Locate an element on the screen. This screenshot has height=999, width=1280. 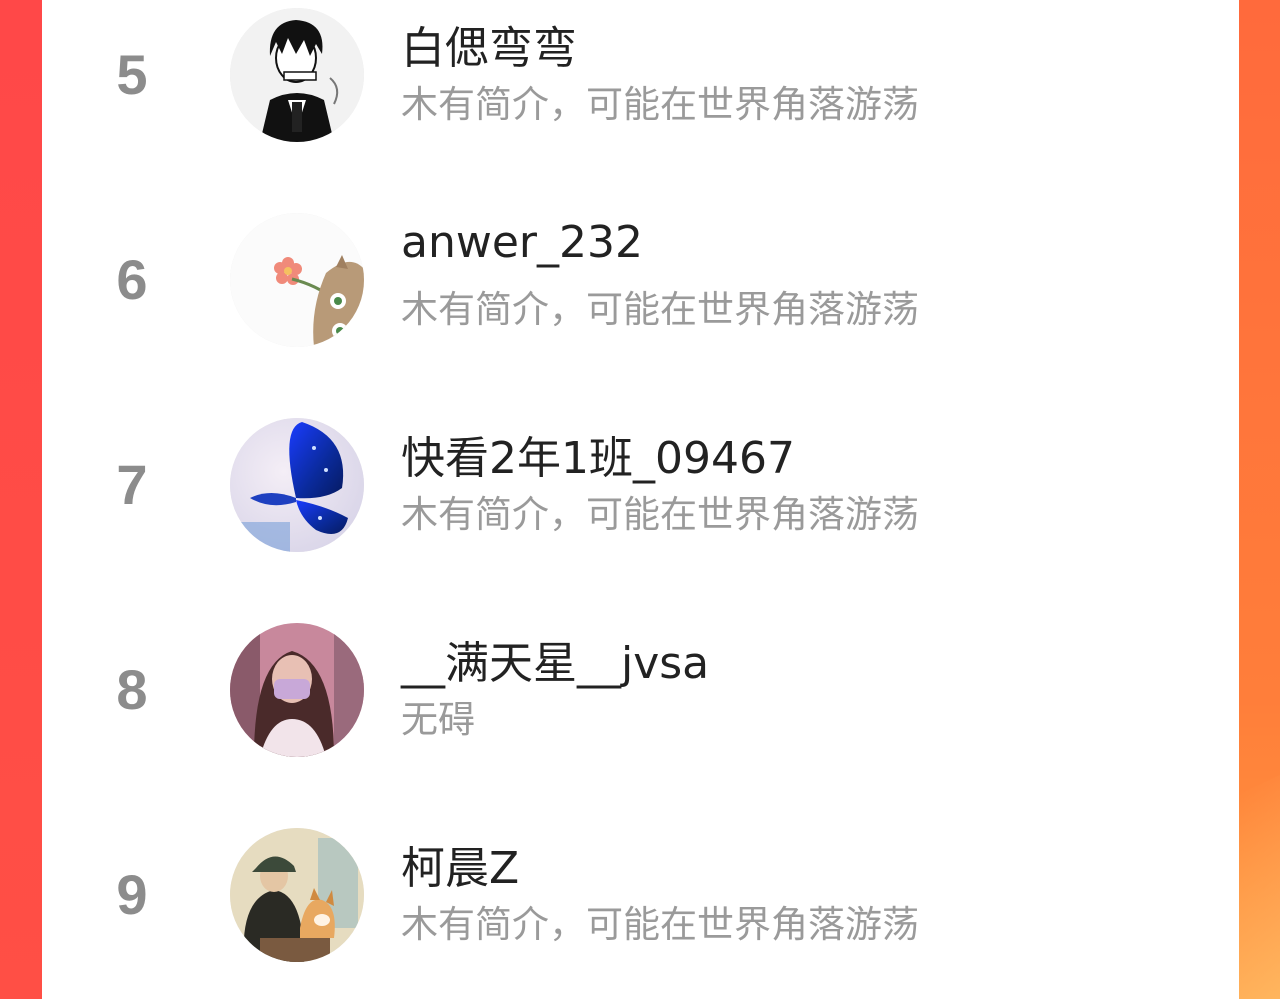
user-name: 白偲弯弯 is located at coordinates (489, 44).